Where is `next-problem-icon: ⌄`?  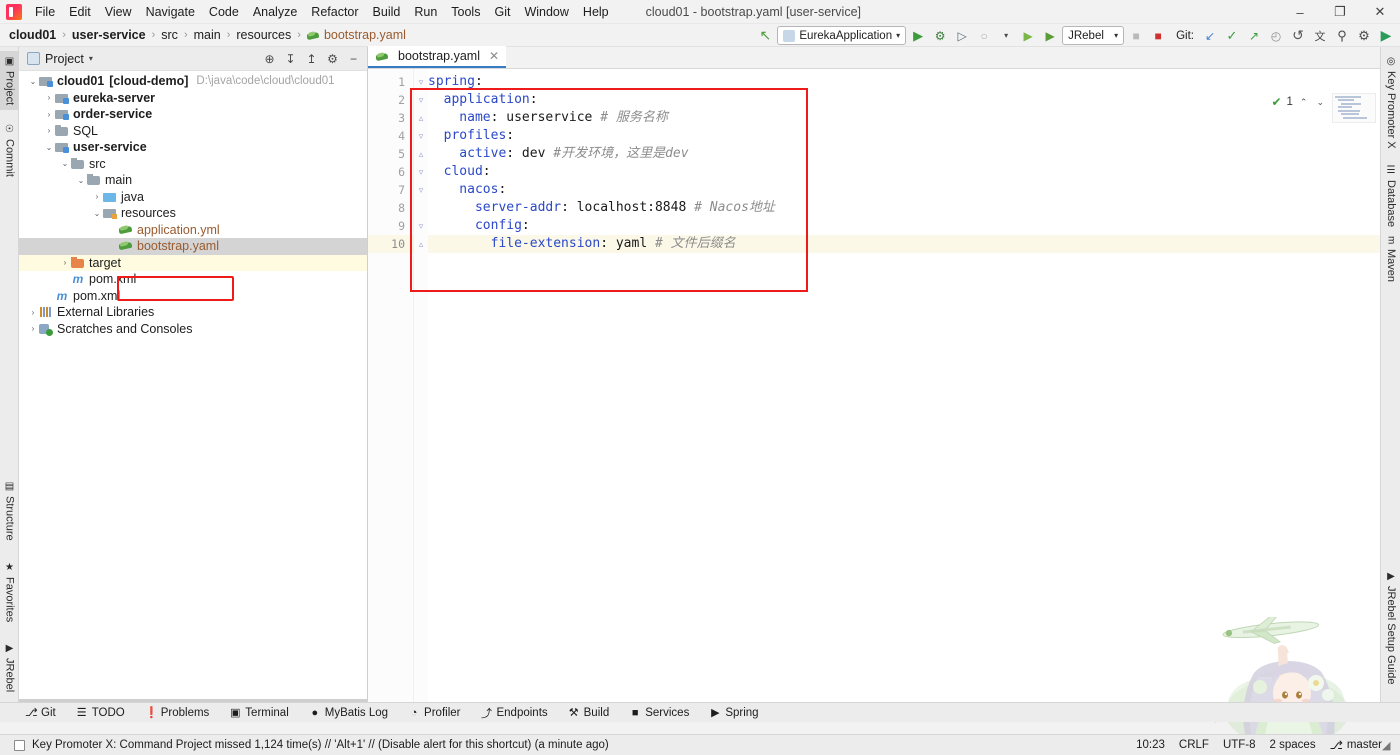
next-problem-icon: ⌄ is located at coordinates (1320, 102).